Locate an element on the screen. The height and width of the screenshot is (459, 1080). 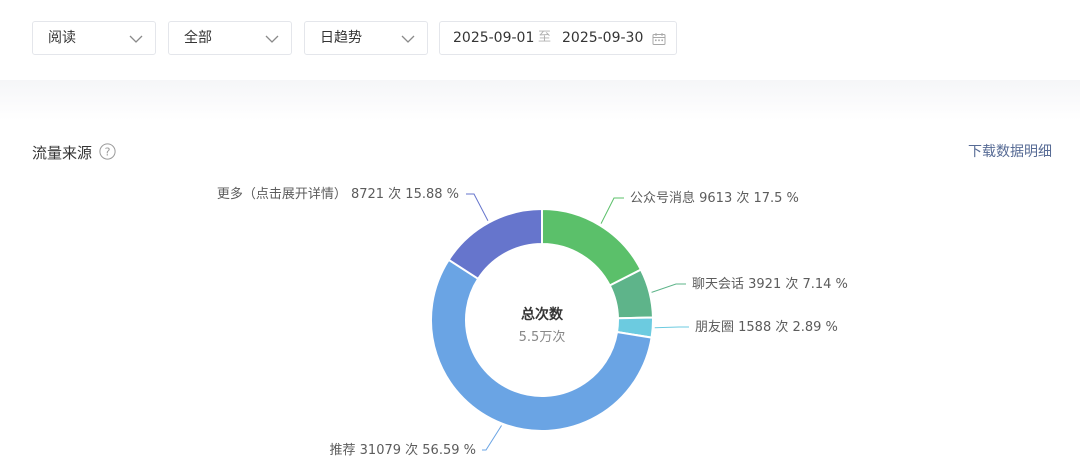
slice-label: 公众号消息 9613 次 17.5 % is located at coordinates (714, 198).